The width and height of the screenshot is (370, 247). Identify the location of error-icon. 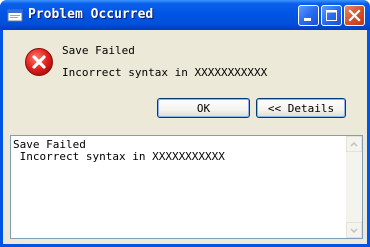
(39, 62).